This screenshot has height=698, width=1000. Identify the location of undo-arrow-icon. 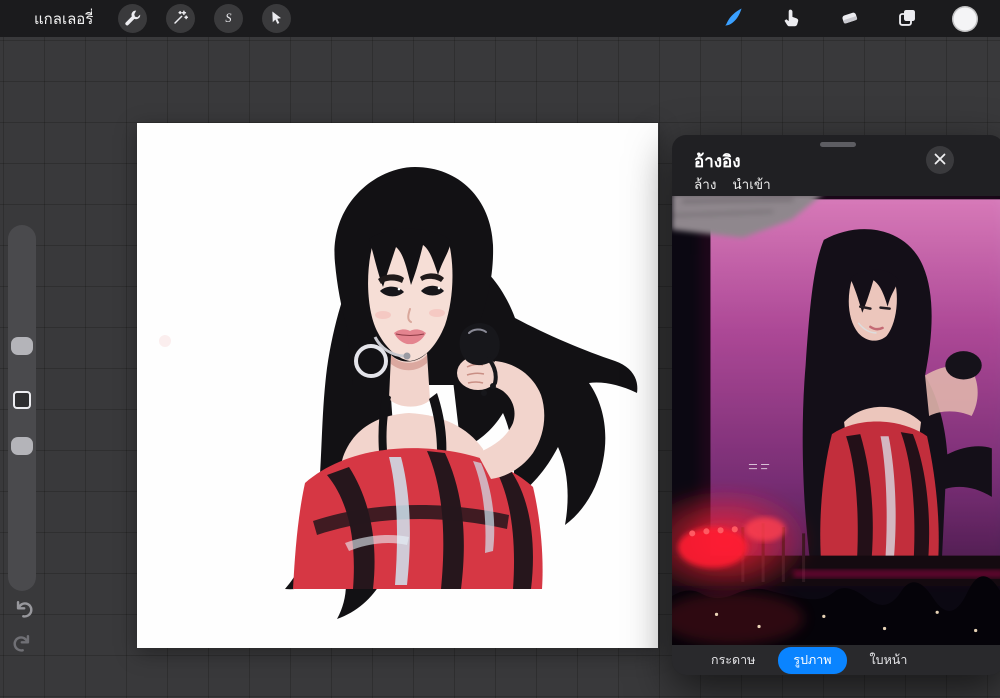
(23, 611).